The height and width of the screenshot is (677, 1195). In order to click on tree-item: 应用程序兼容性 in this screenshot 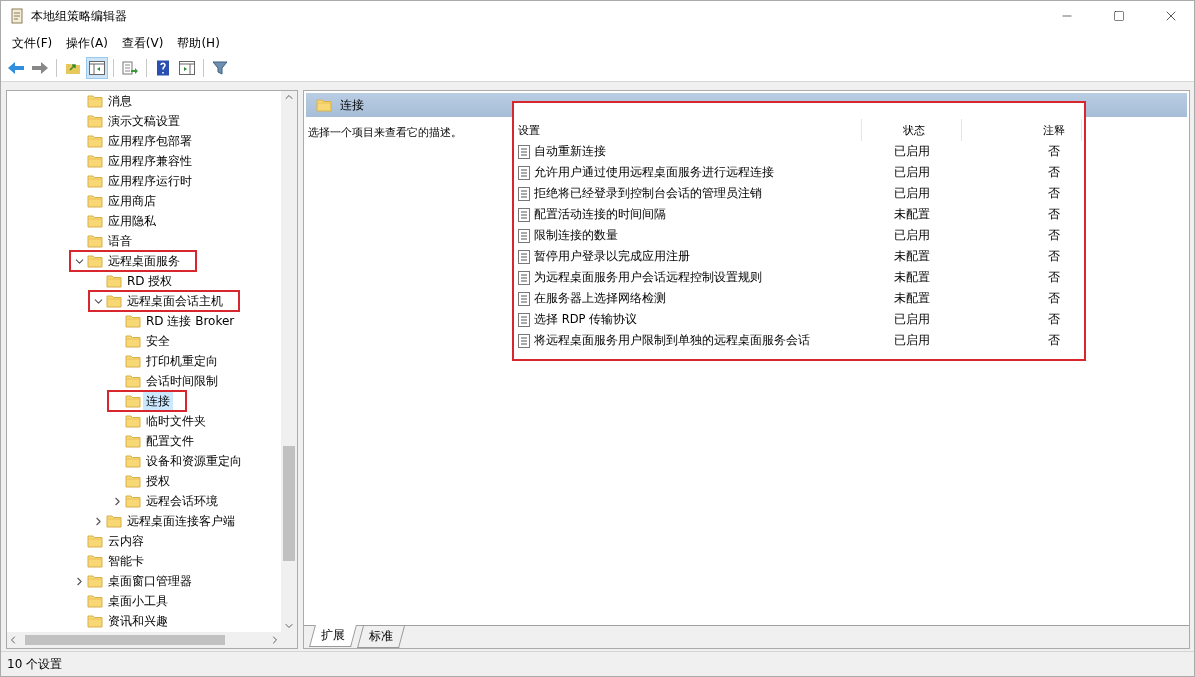, I will do `click(150, 161)`.